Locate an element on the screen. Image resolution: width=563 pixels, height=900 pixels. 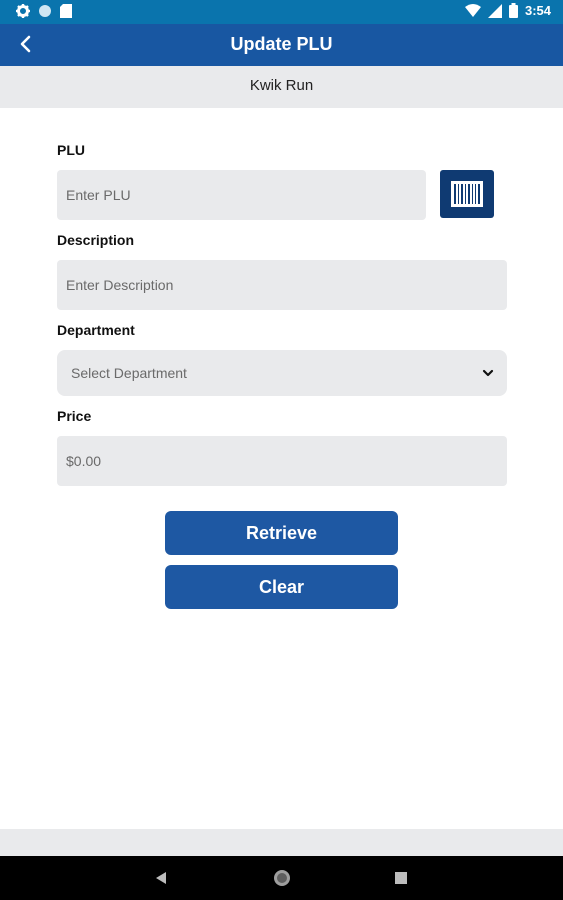
app-bar: Update PLU is located at coordinates (281, 45).